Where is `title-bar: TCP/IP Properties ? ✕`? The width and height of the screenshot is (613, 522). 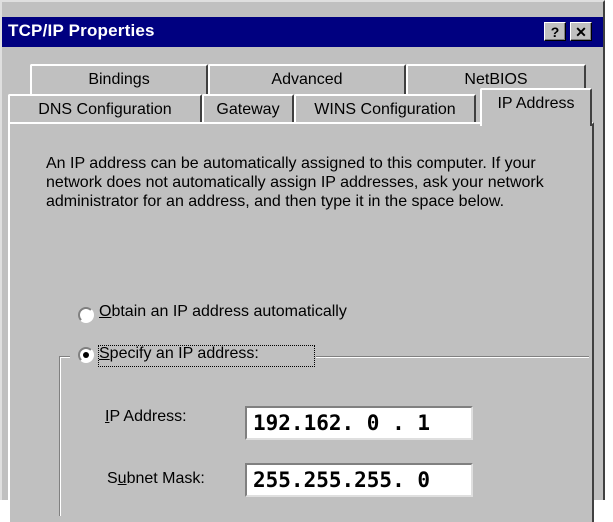
title-bar: TCP/IP Properties ? ✕ is located at coordinates (302, 32).